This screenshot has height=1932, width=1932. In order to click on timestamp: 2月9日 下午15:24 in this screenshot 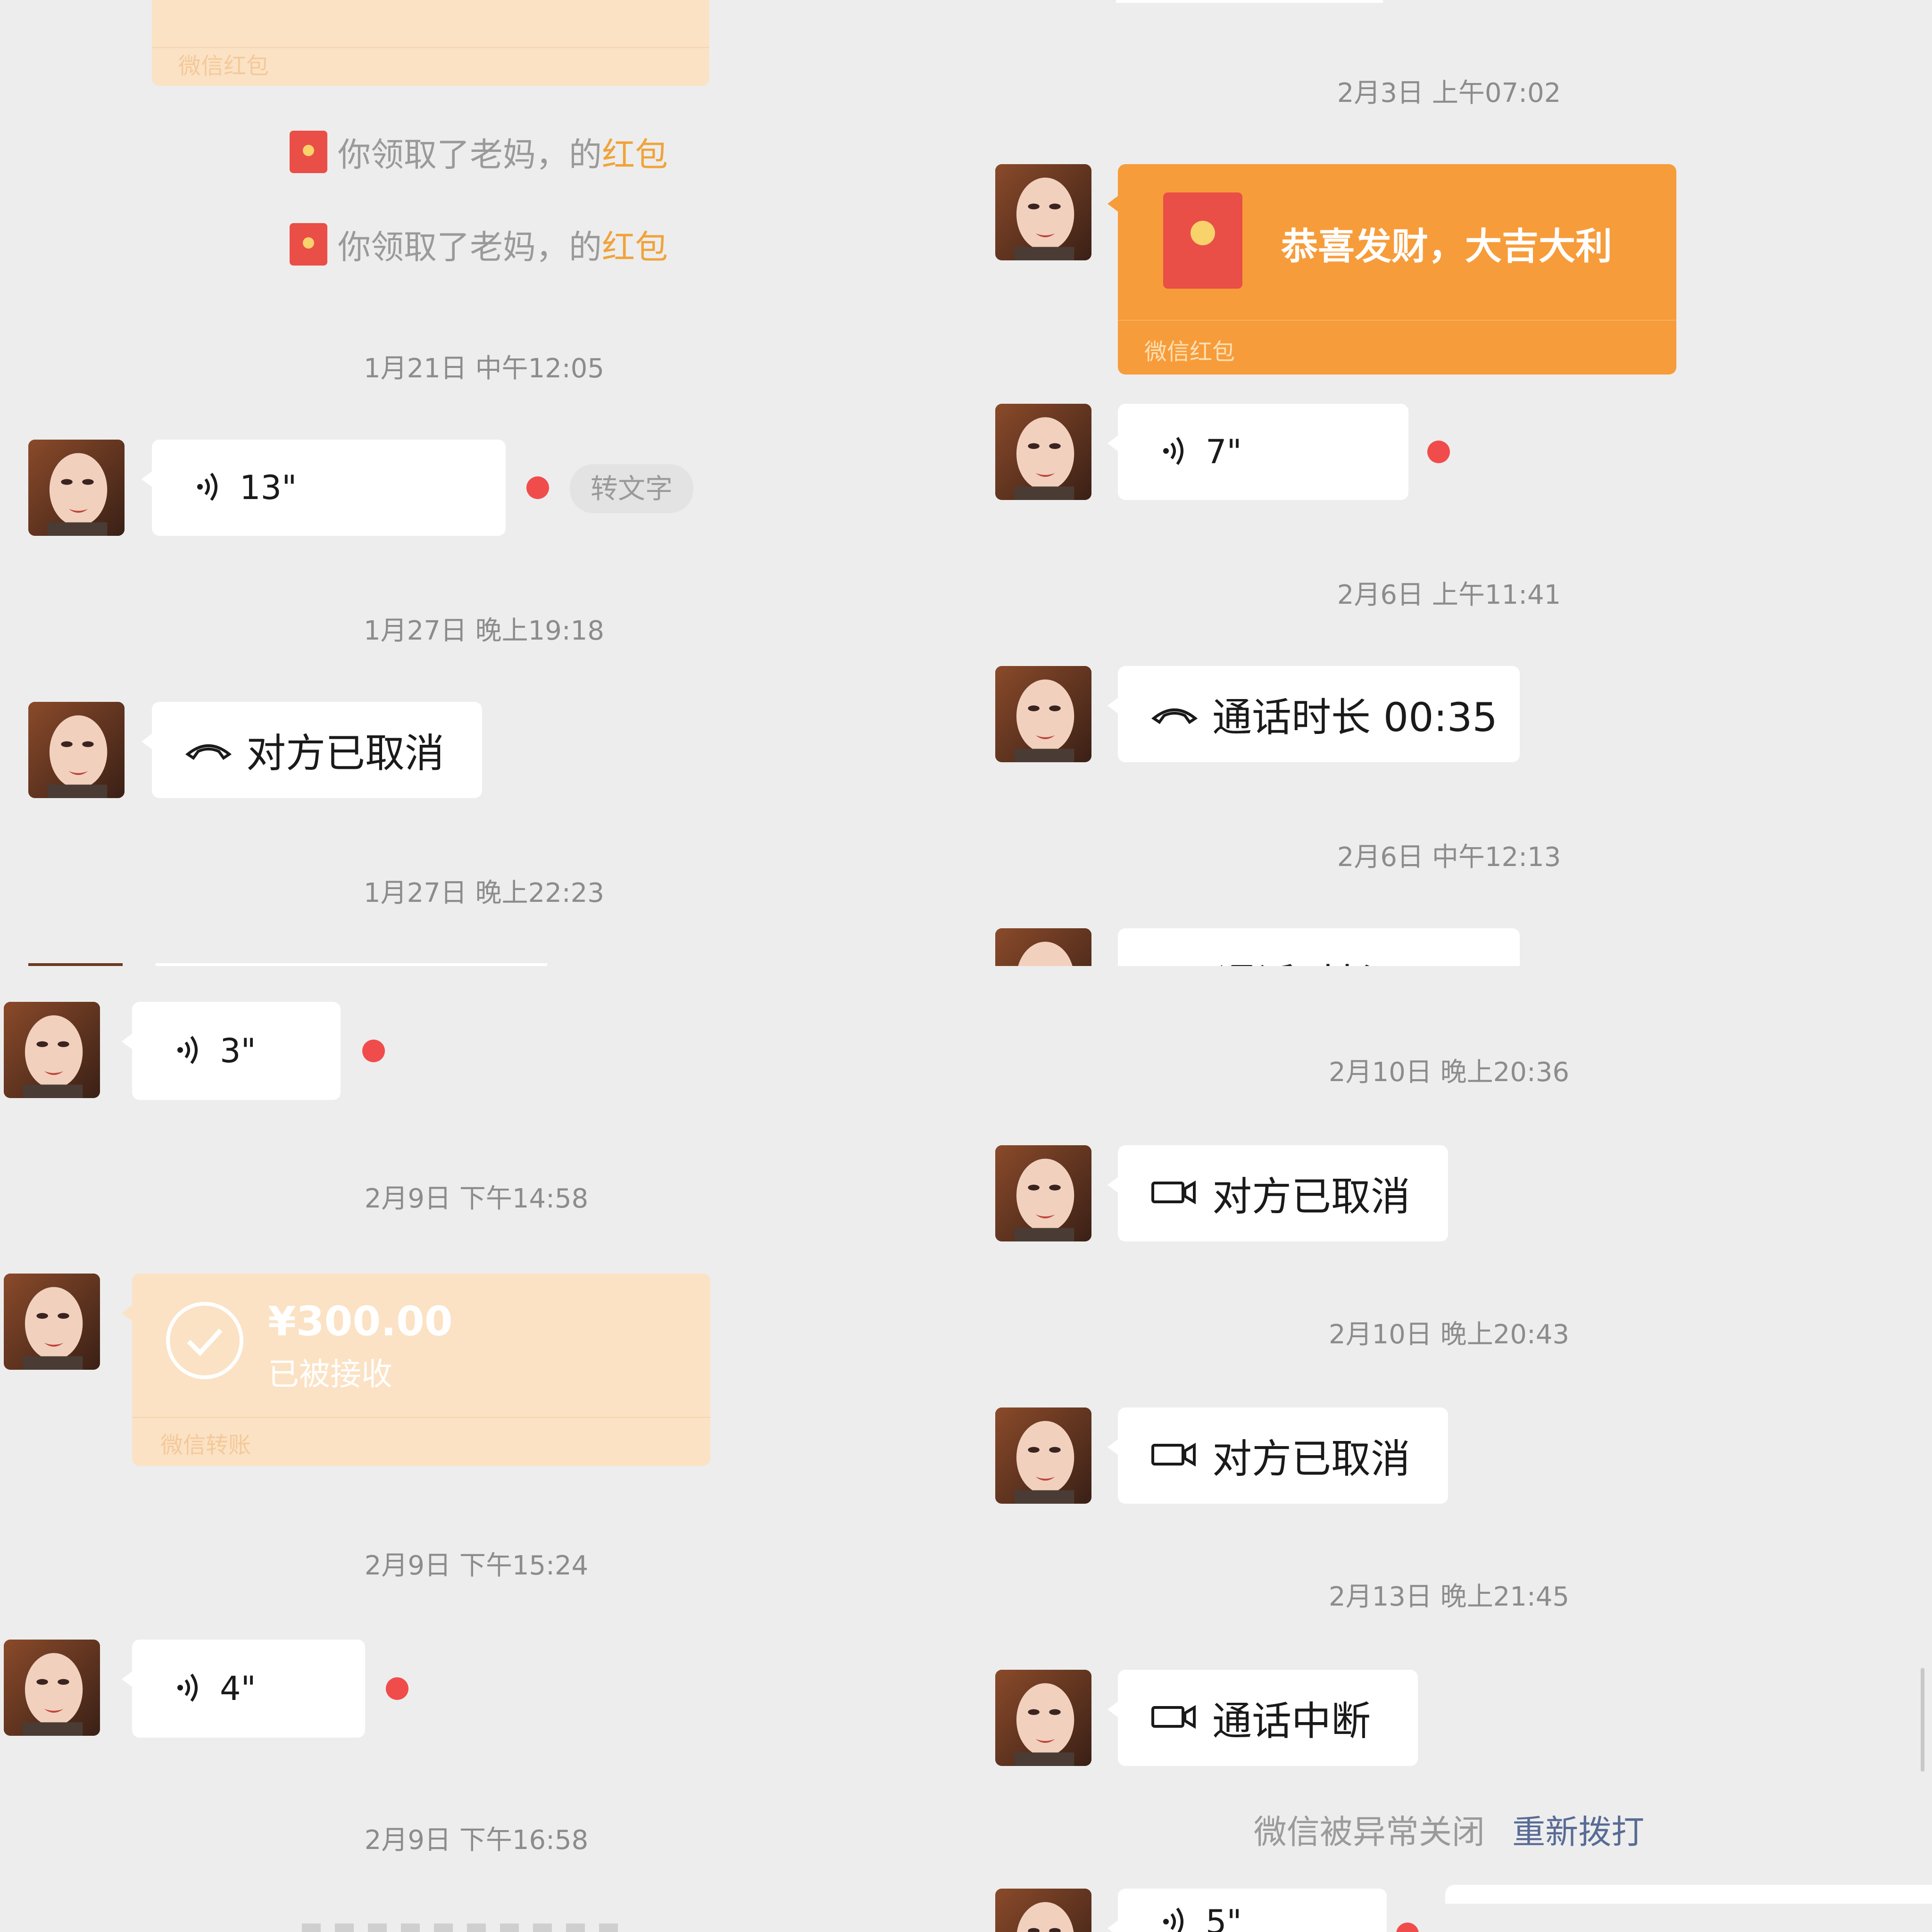, I will do `click(477, 1566)`.